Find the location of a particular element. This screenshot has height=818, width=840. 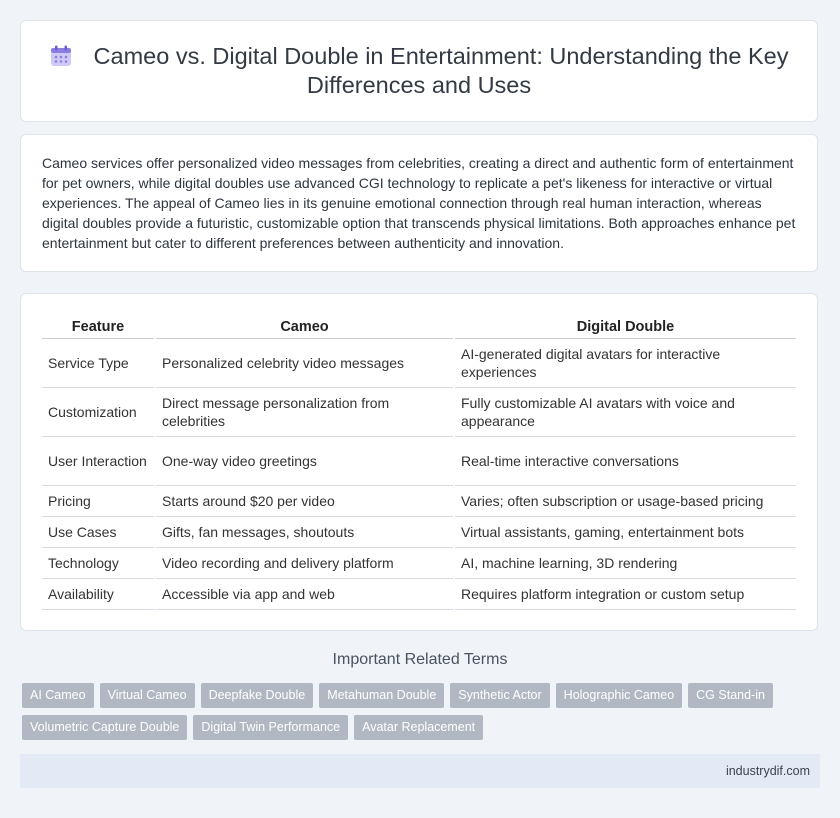

row-digital-double: Real-time interactive conversations is located at coordinates (625, 461).